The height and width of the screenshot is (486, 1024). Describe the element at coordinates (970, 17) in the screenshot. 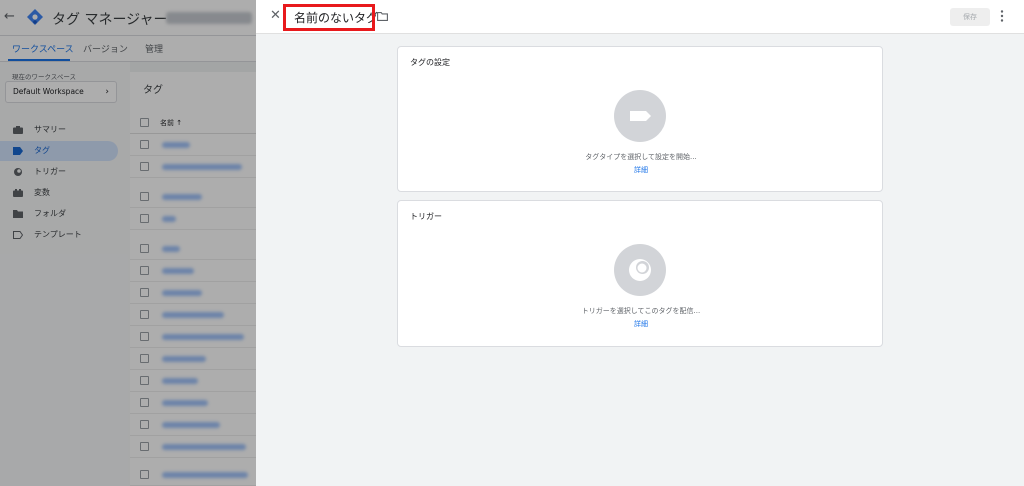

I see `save-button: 保存` at that location.